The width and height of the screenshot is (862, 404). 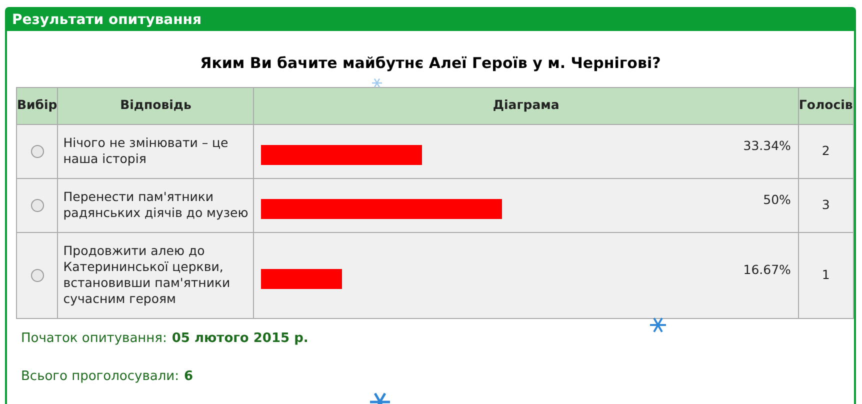 I want to click on total-label: Всього проголосували:, so click(x=100, y=377).